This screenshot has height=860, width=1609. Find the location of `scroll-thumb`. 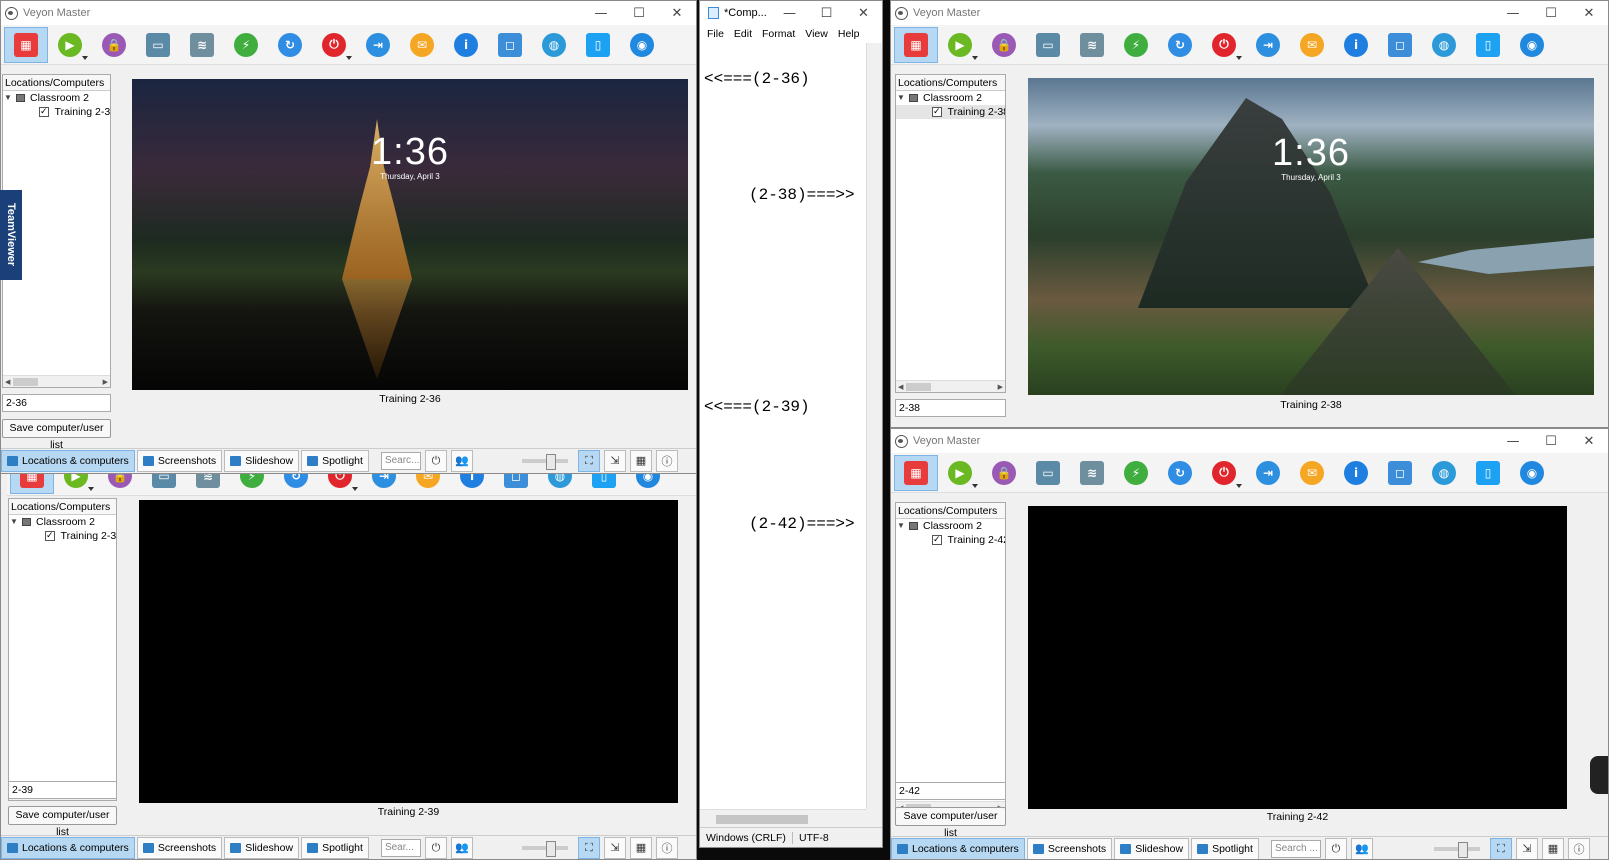

scroll-thumb is located at coordinates (762, 819).